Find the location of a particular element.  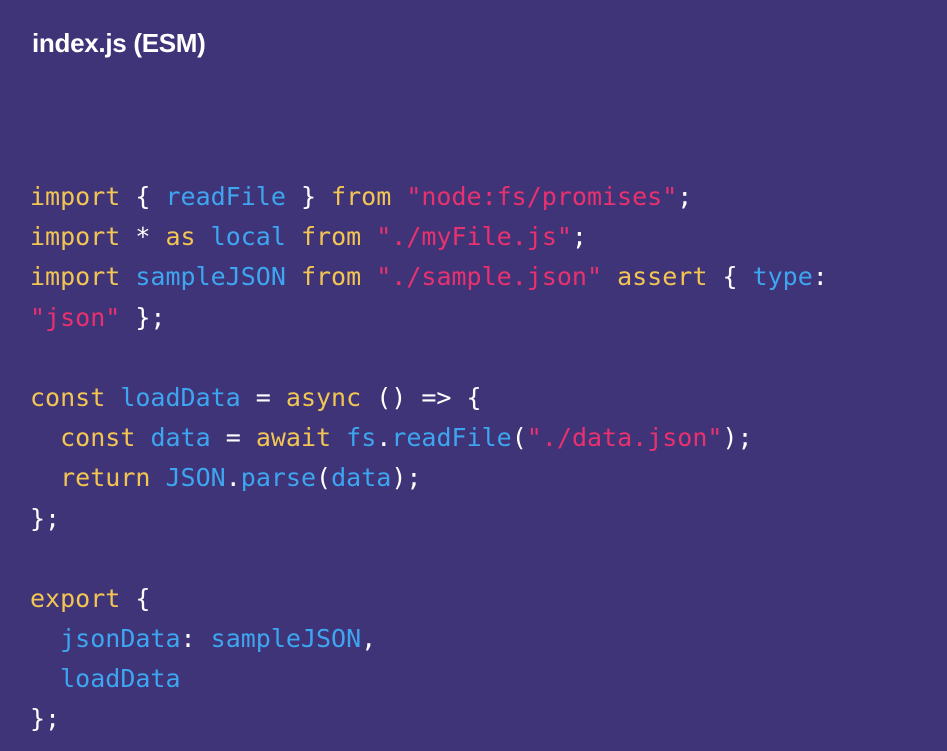

code-keyword: assert is located at coordinates (662, 277).